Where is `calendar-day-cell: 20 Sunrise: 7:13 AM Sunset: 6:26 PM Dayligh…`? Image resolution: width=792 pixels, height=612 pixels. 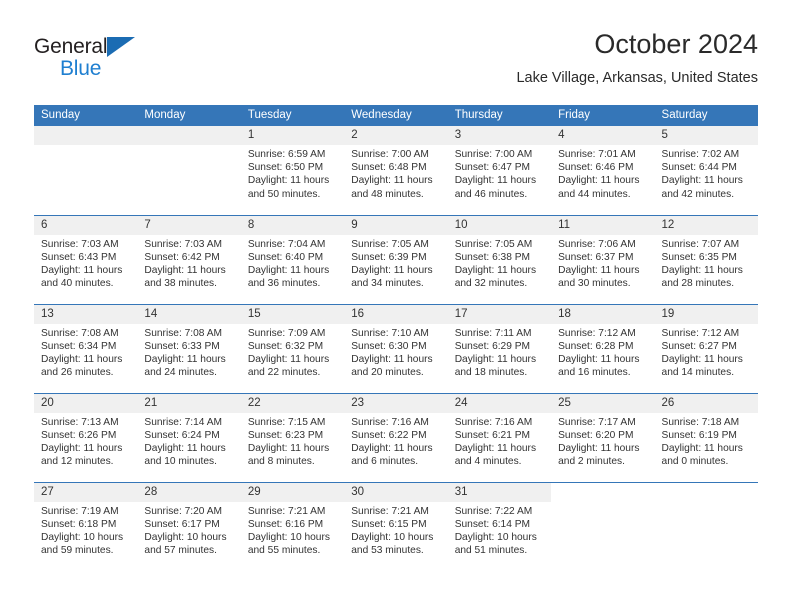
calendar-day-cell: 20 Sunrise: 7:13 AM Sunset: 6:26 PM Dayligh… is located at coordinates (86, 437).